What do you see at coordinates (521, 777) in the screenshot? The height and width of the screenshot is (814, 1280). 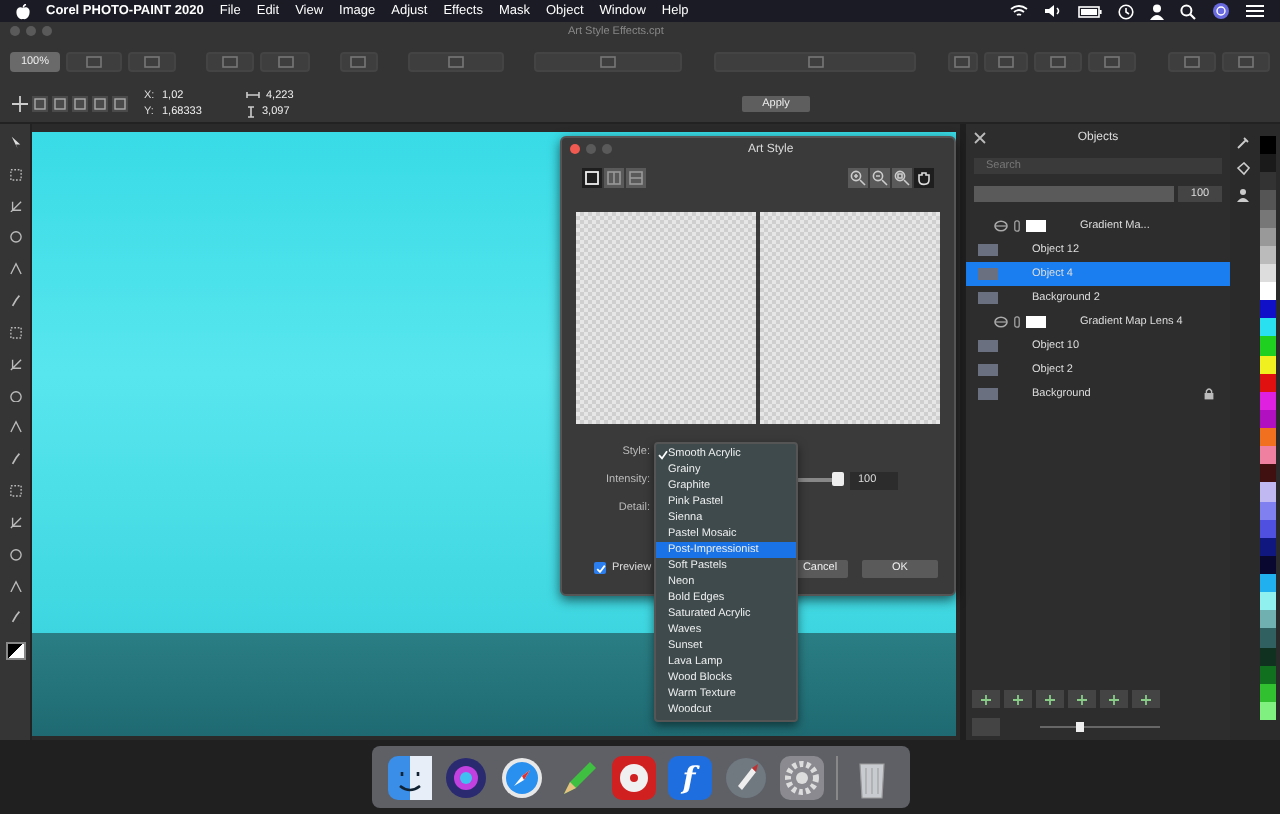 I see `compass-icon` at bounding box center [521, 777].